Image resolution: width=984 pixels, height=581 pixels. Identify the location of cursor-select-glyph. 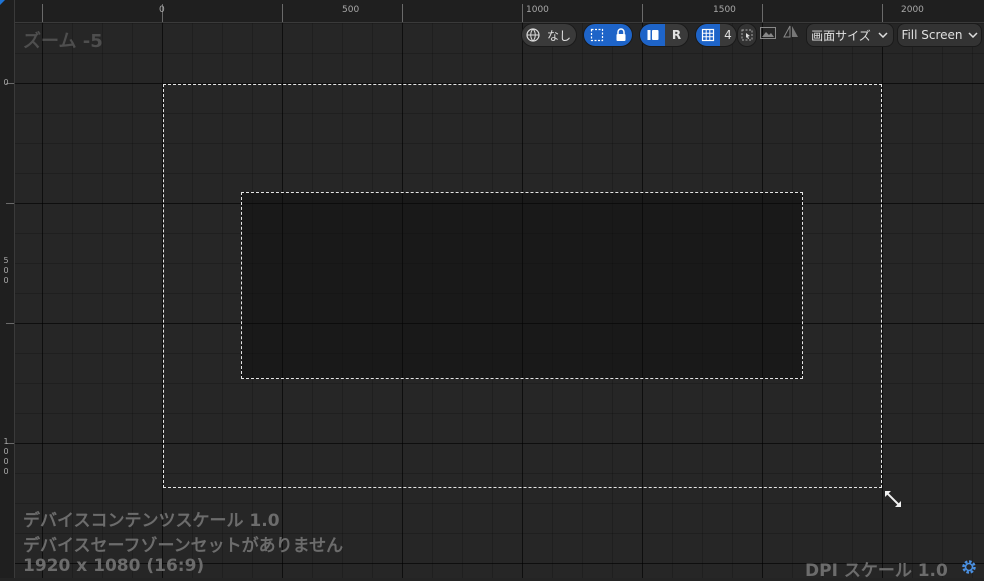
(747, 35).